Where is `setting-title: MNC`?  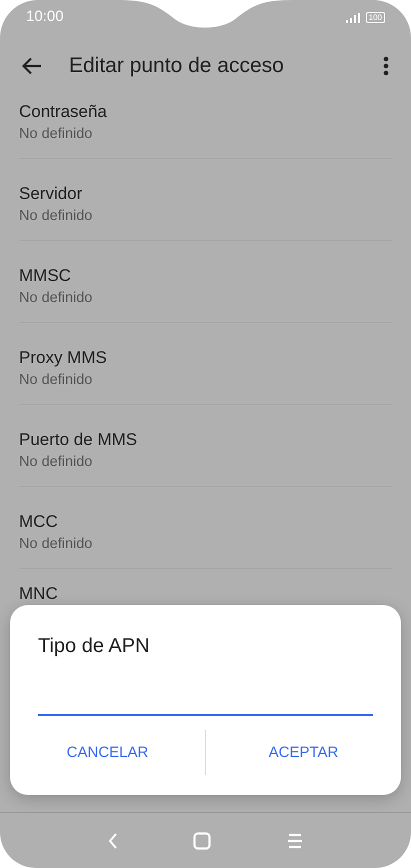
setting-title: MNC is located at coordinates (38, 593).